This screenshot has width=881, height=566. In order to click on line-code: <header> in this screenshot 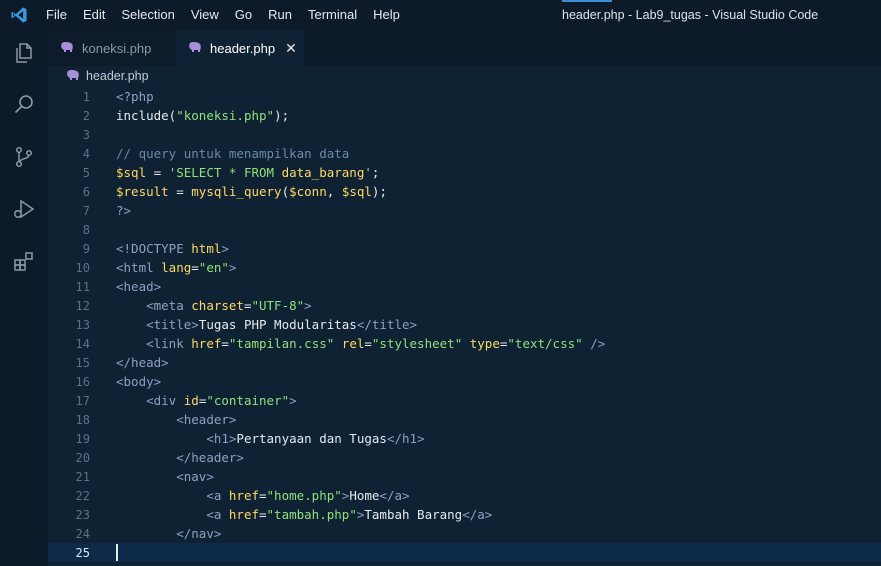, I will do `click(176, 419)`.